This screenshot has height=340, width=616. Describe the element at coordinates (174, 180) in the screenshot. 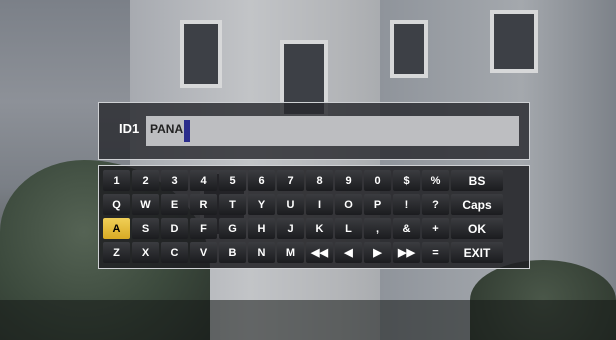

I see `key-3: 3` at that location.